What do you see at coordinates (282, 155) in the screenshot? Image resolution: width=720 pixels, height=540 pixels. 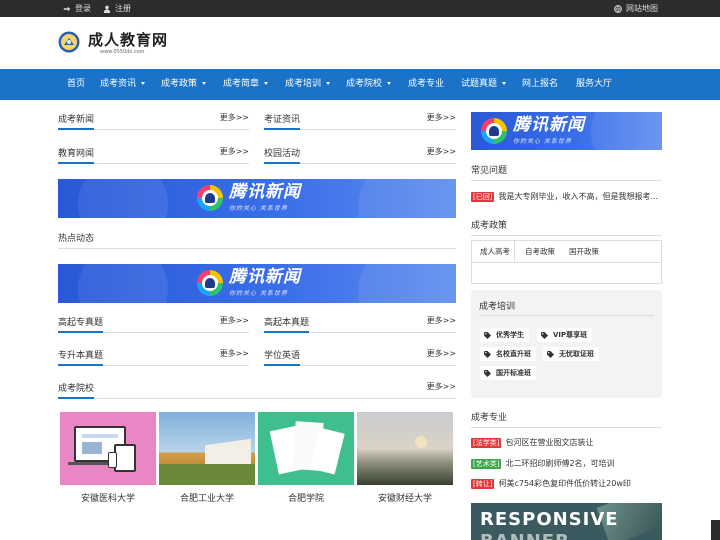 I see `section-title: 校园活动` at bounding box center [282, 155].